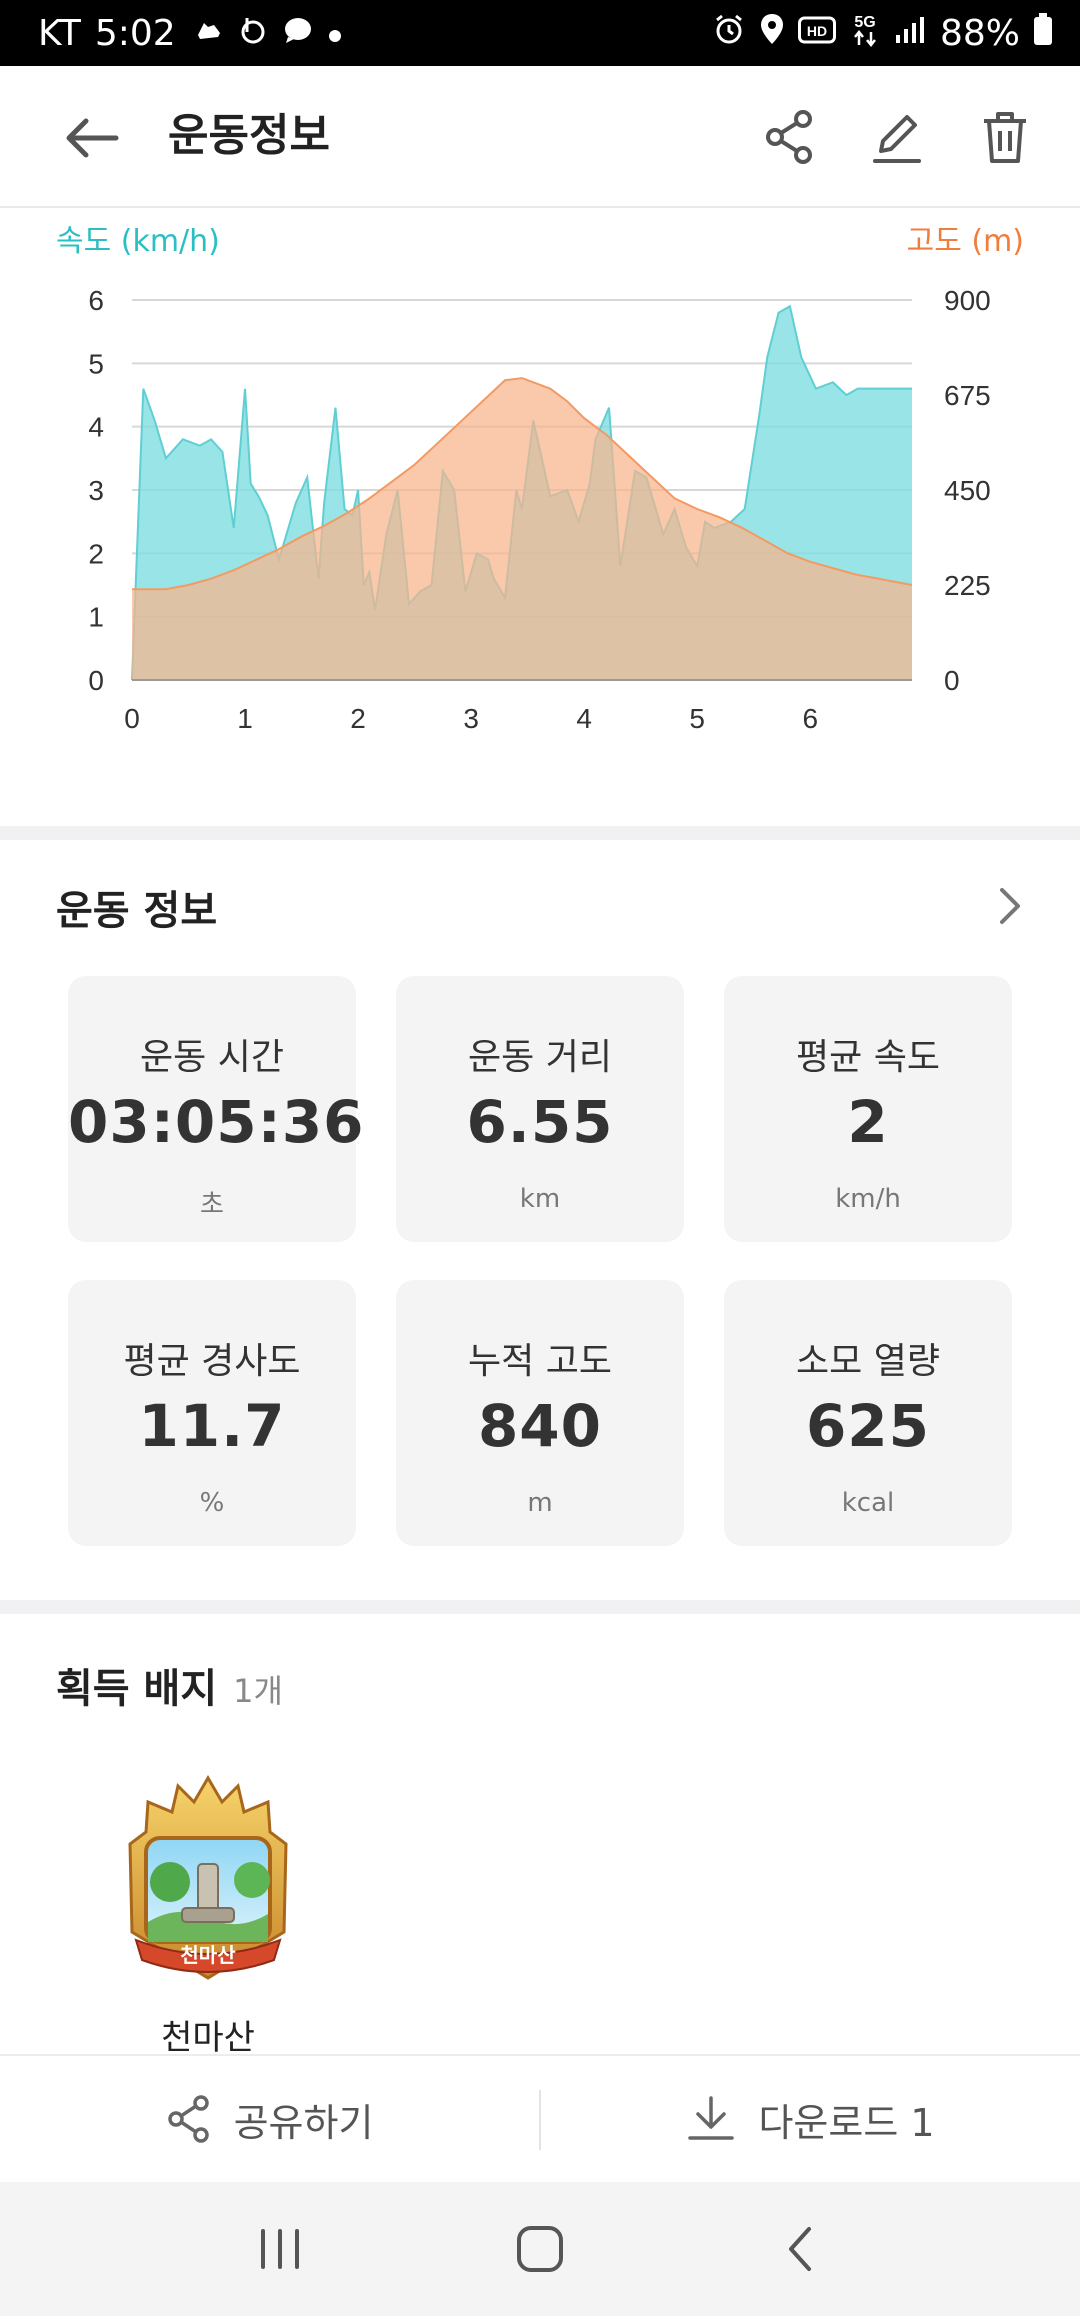 The height and width of the screenshot is (2316, 1080). What do you see at coordinates (816, 33) in the screenshot?
I see `hd-icon: HD` at bounding box center [816, 33].